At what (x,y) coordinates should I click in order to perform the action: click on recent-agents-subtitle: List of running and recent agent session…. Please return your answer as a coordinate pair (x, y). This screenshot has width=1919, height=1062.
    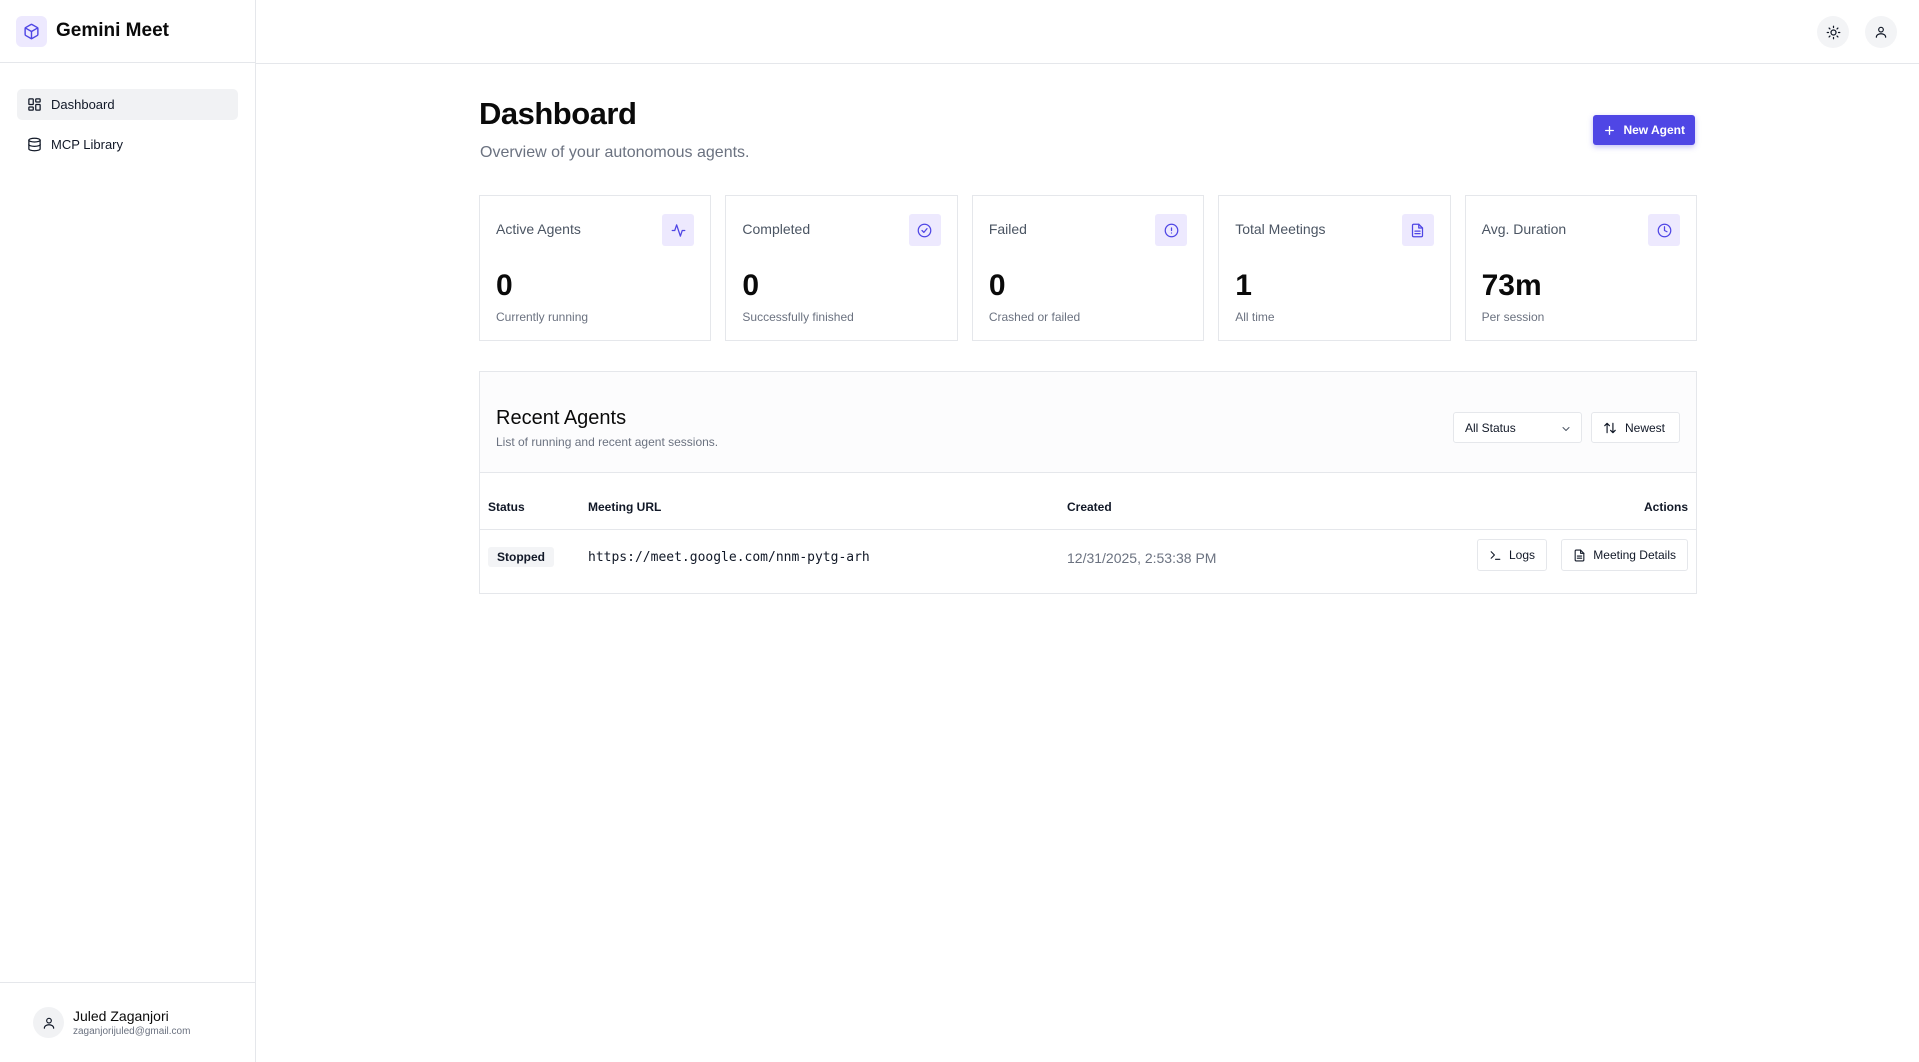
    Looking at the image, I should click on (607, 442).